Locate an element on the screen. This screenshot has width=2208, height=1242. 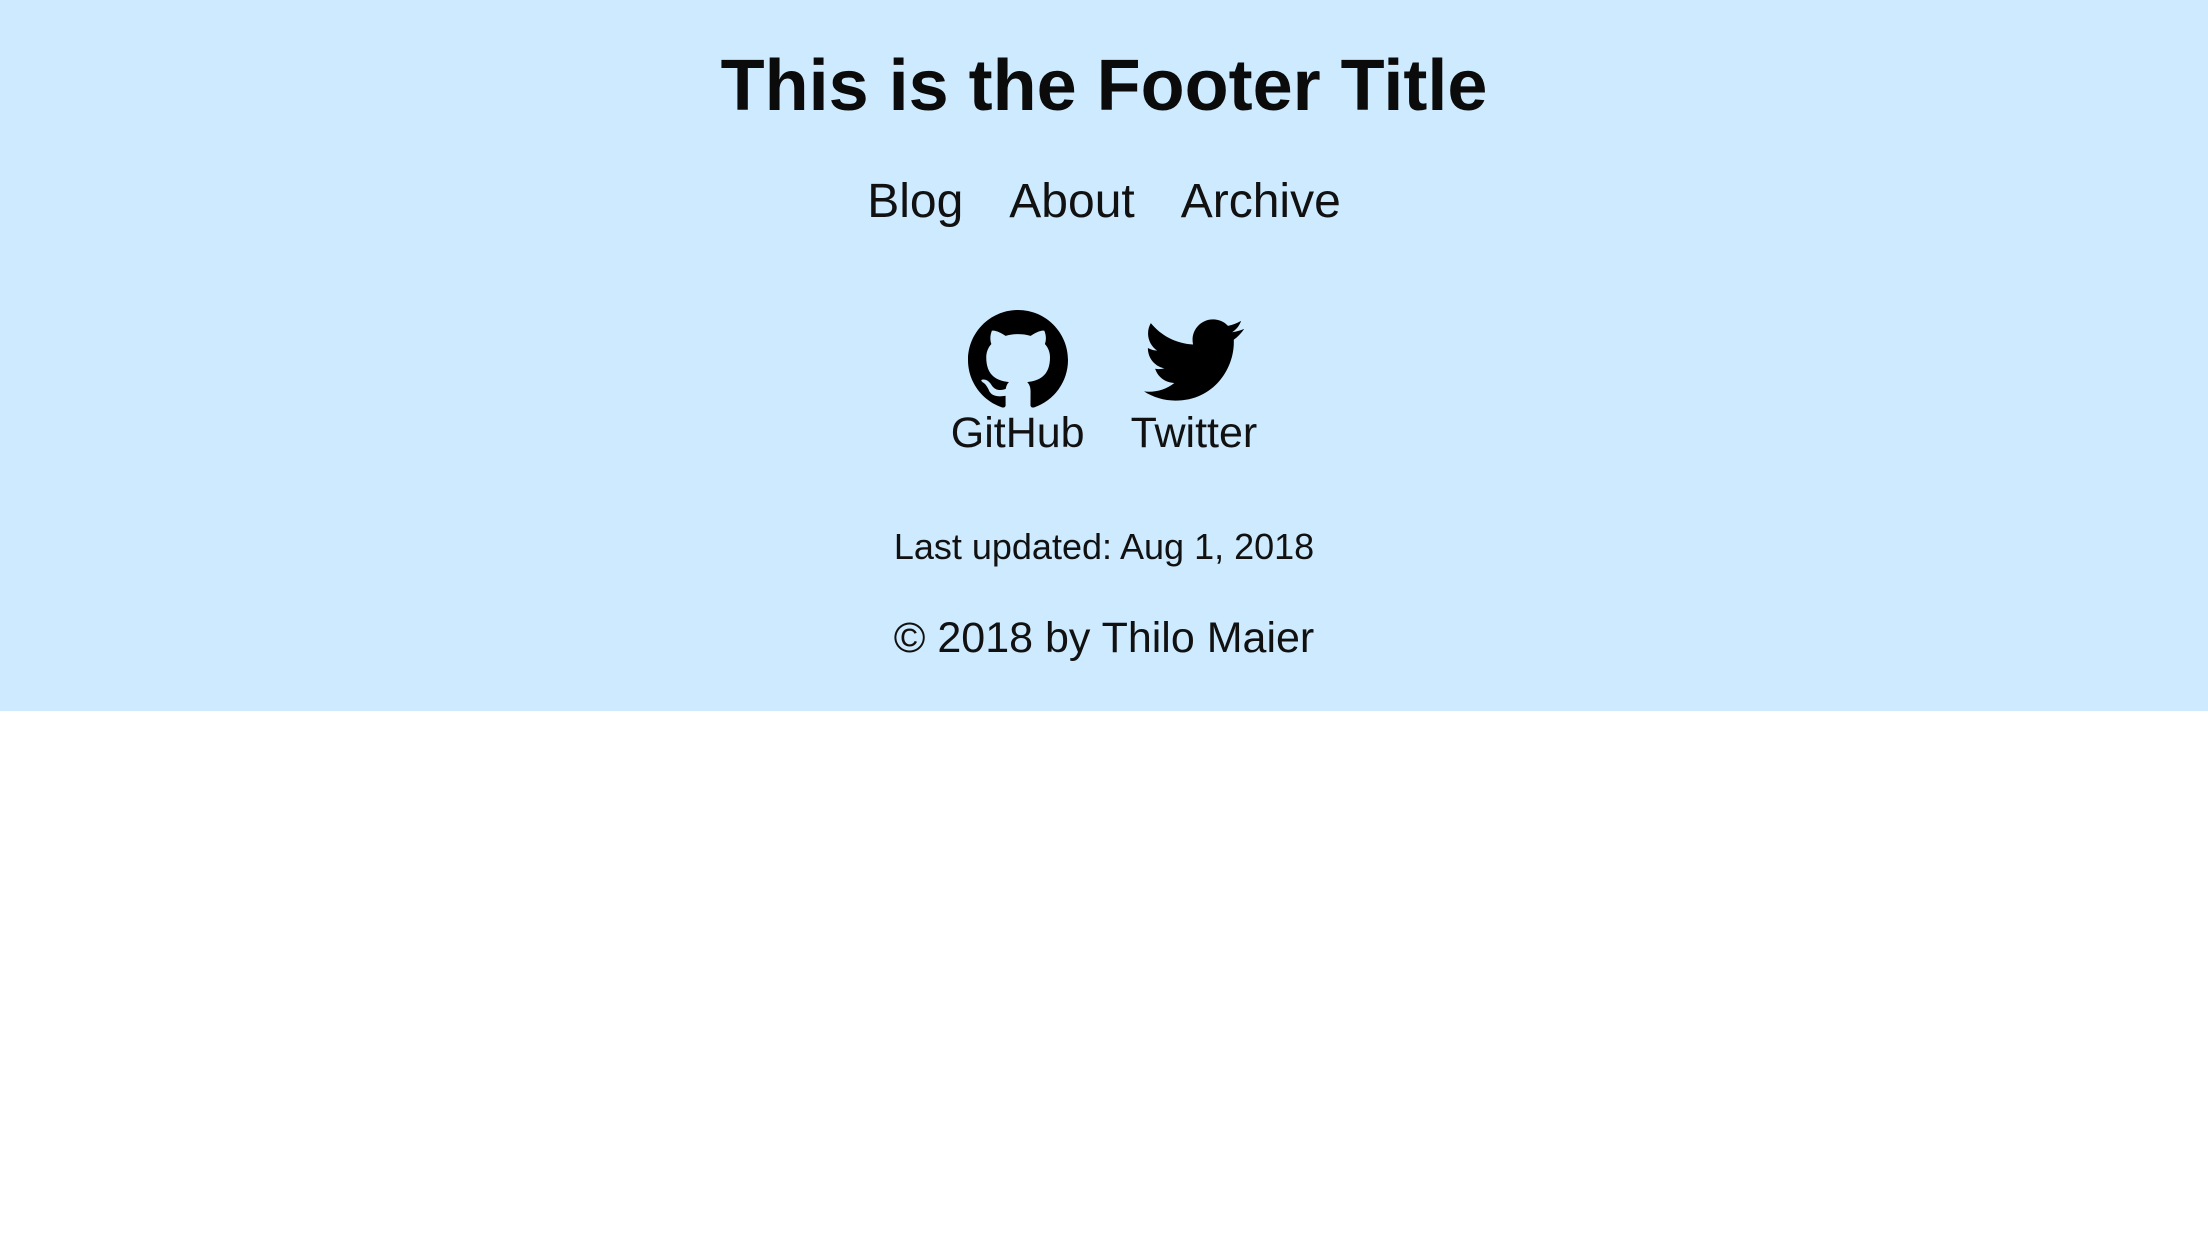
footer-title: This is the Footer Title is located at coordinates (1104, 86).